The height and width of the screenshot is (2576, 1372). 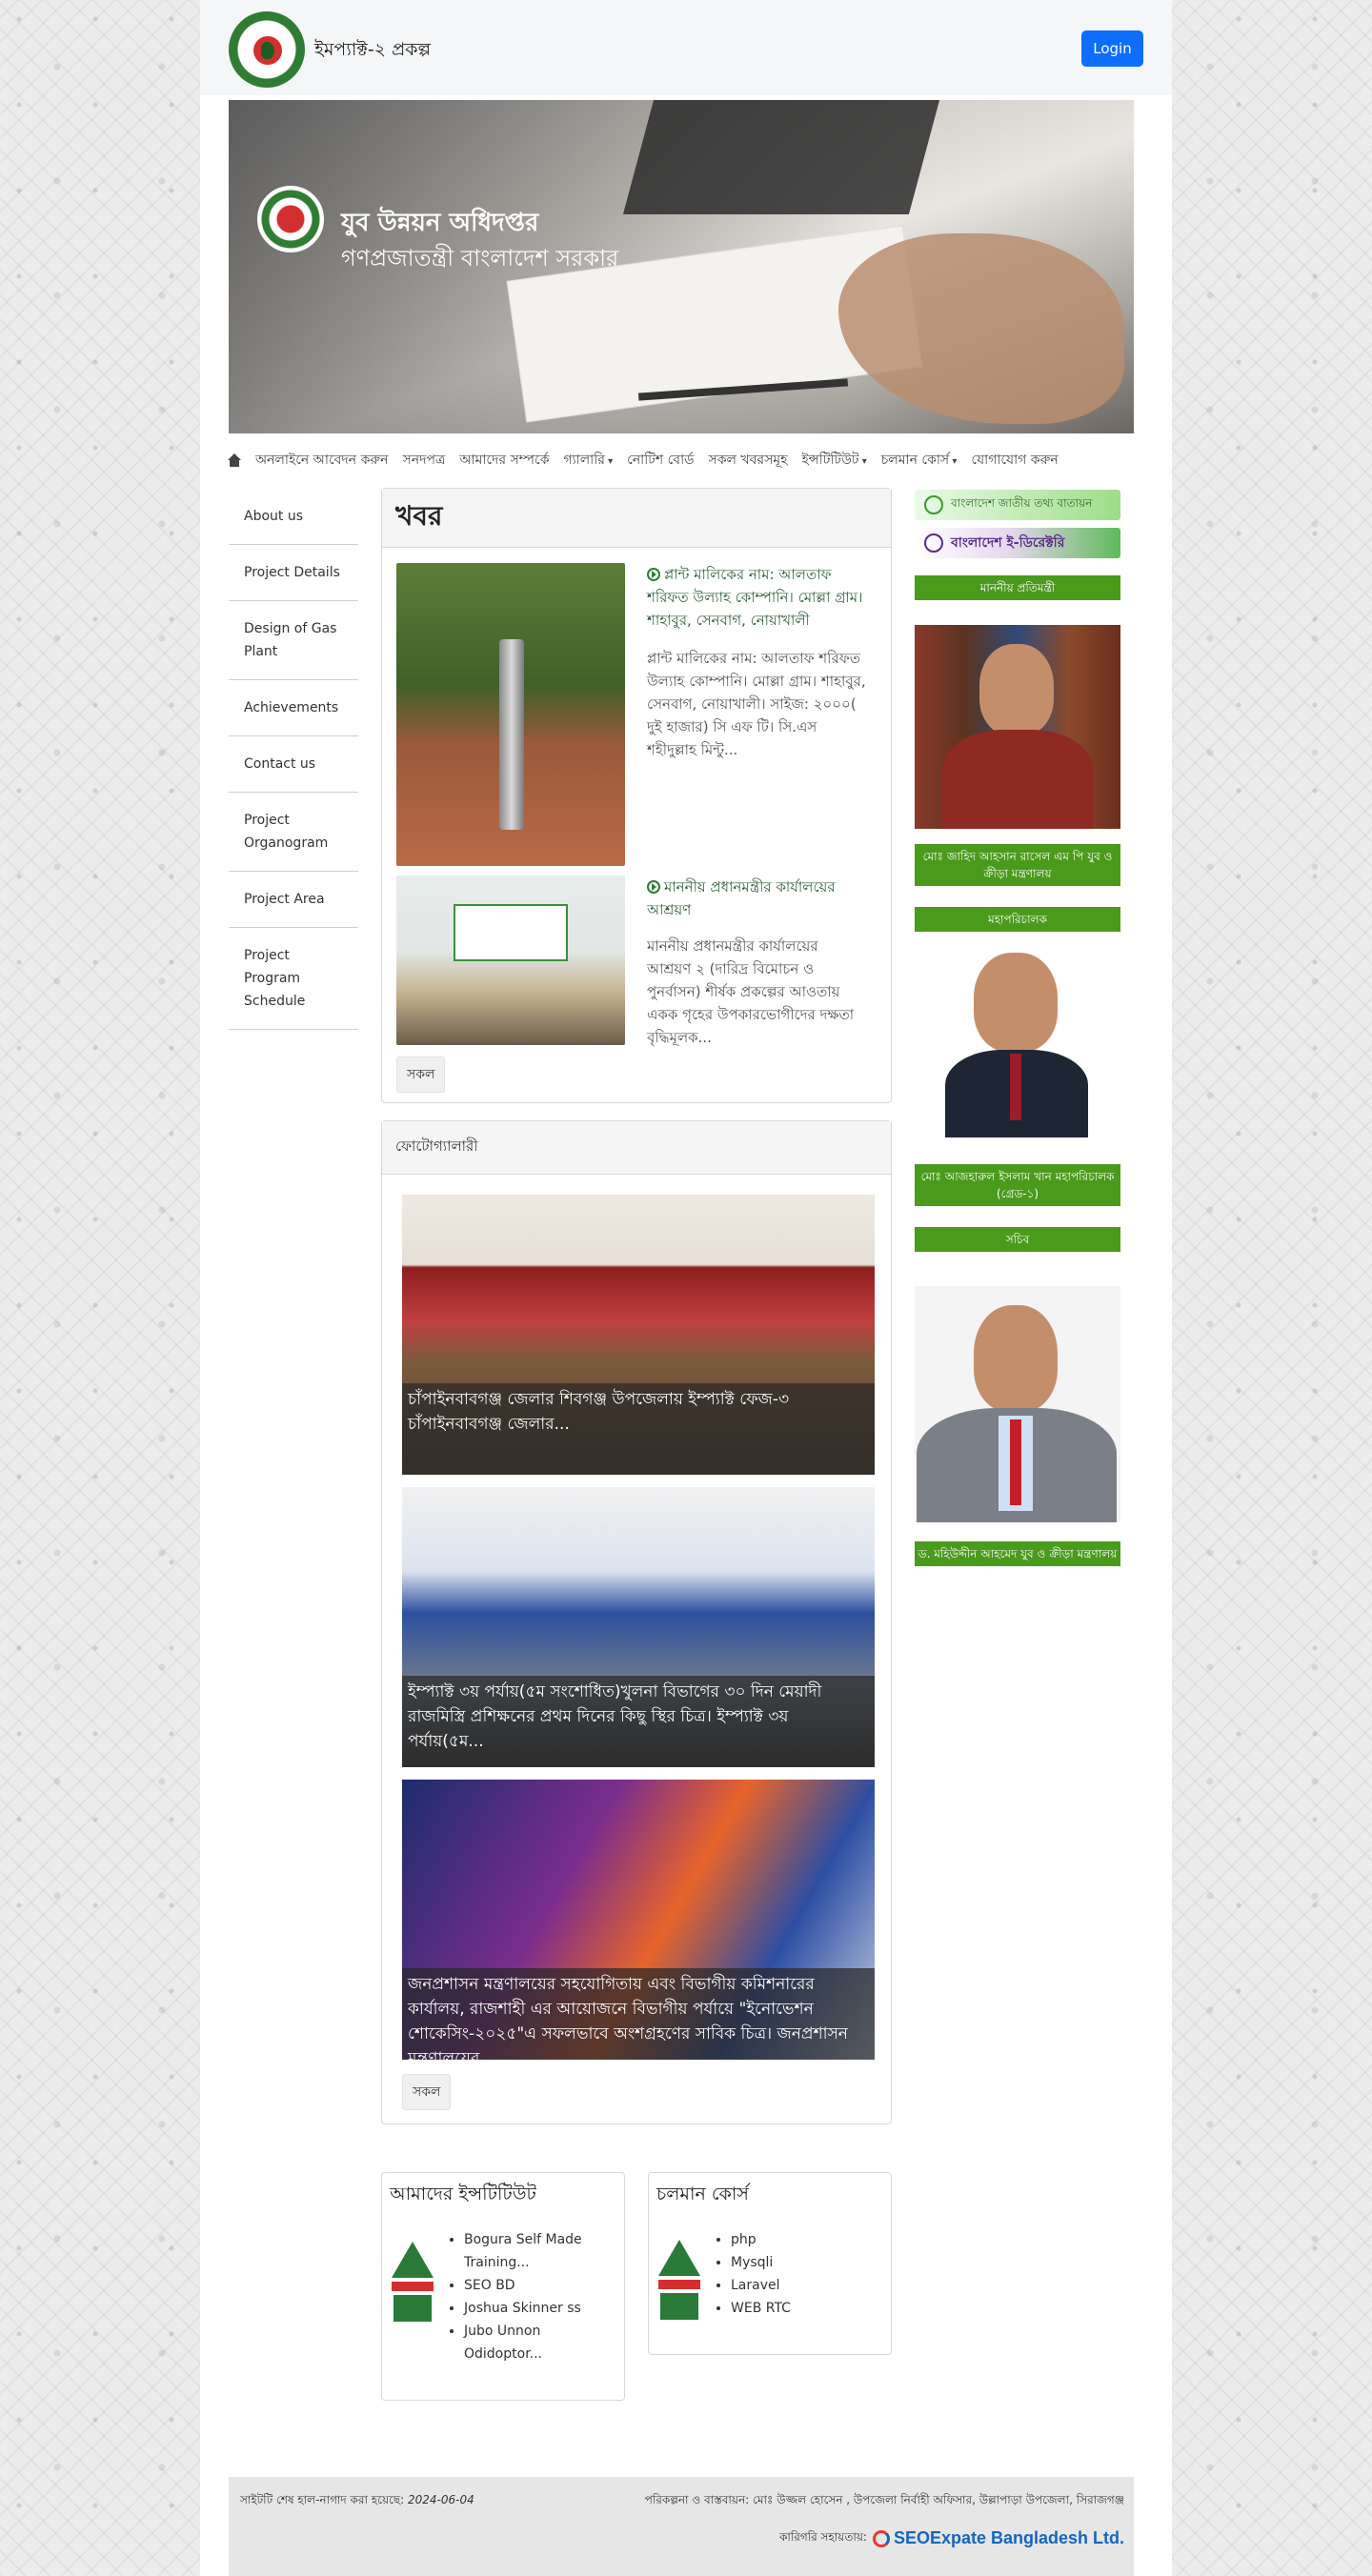 I want to click on dg-photo, so click(x=1017, y=1042).